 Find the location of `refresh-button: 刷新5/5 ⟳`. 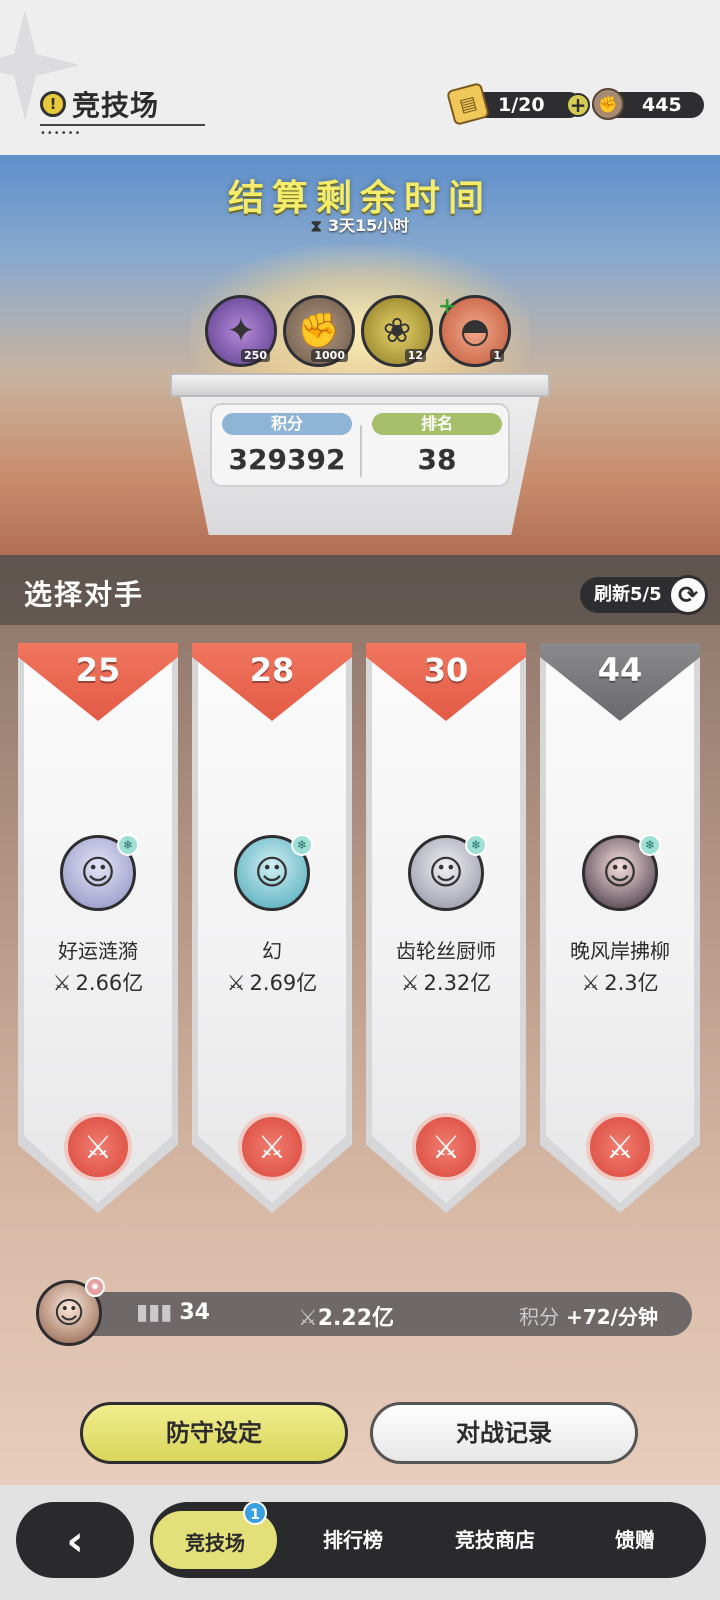

refresh-button: 刷新5/5 ⟳ is located at coordinates (644, 595).